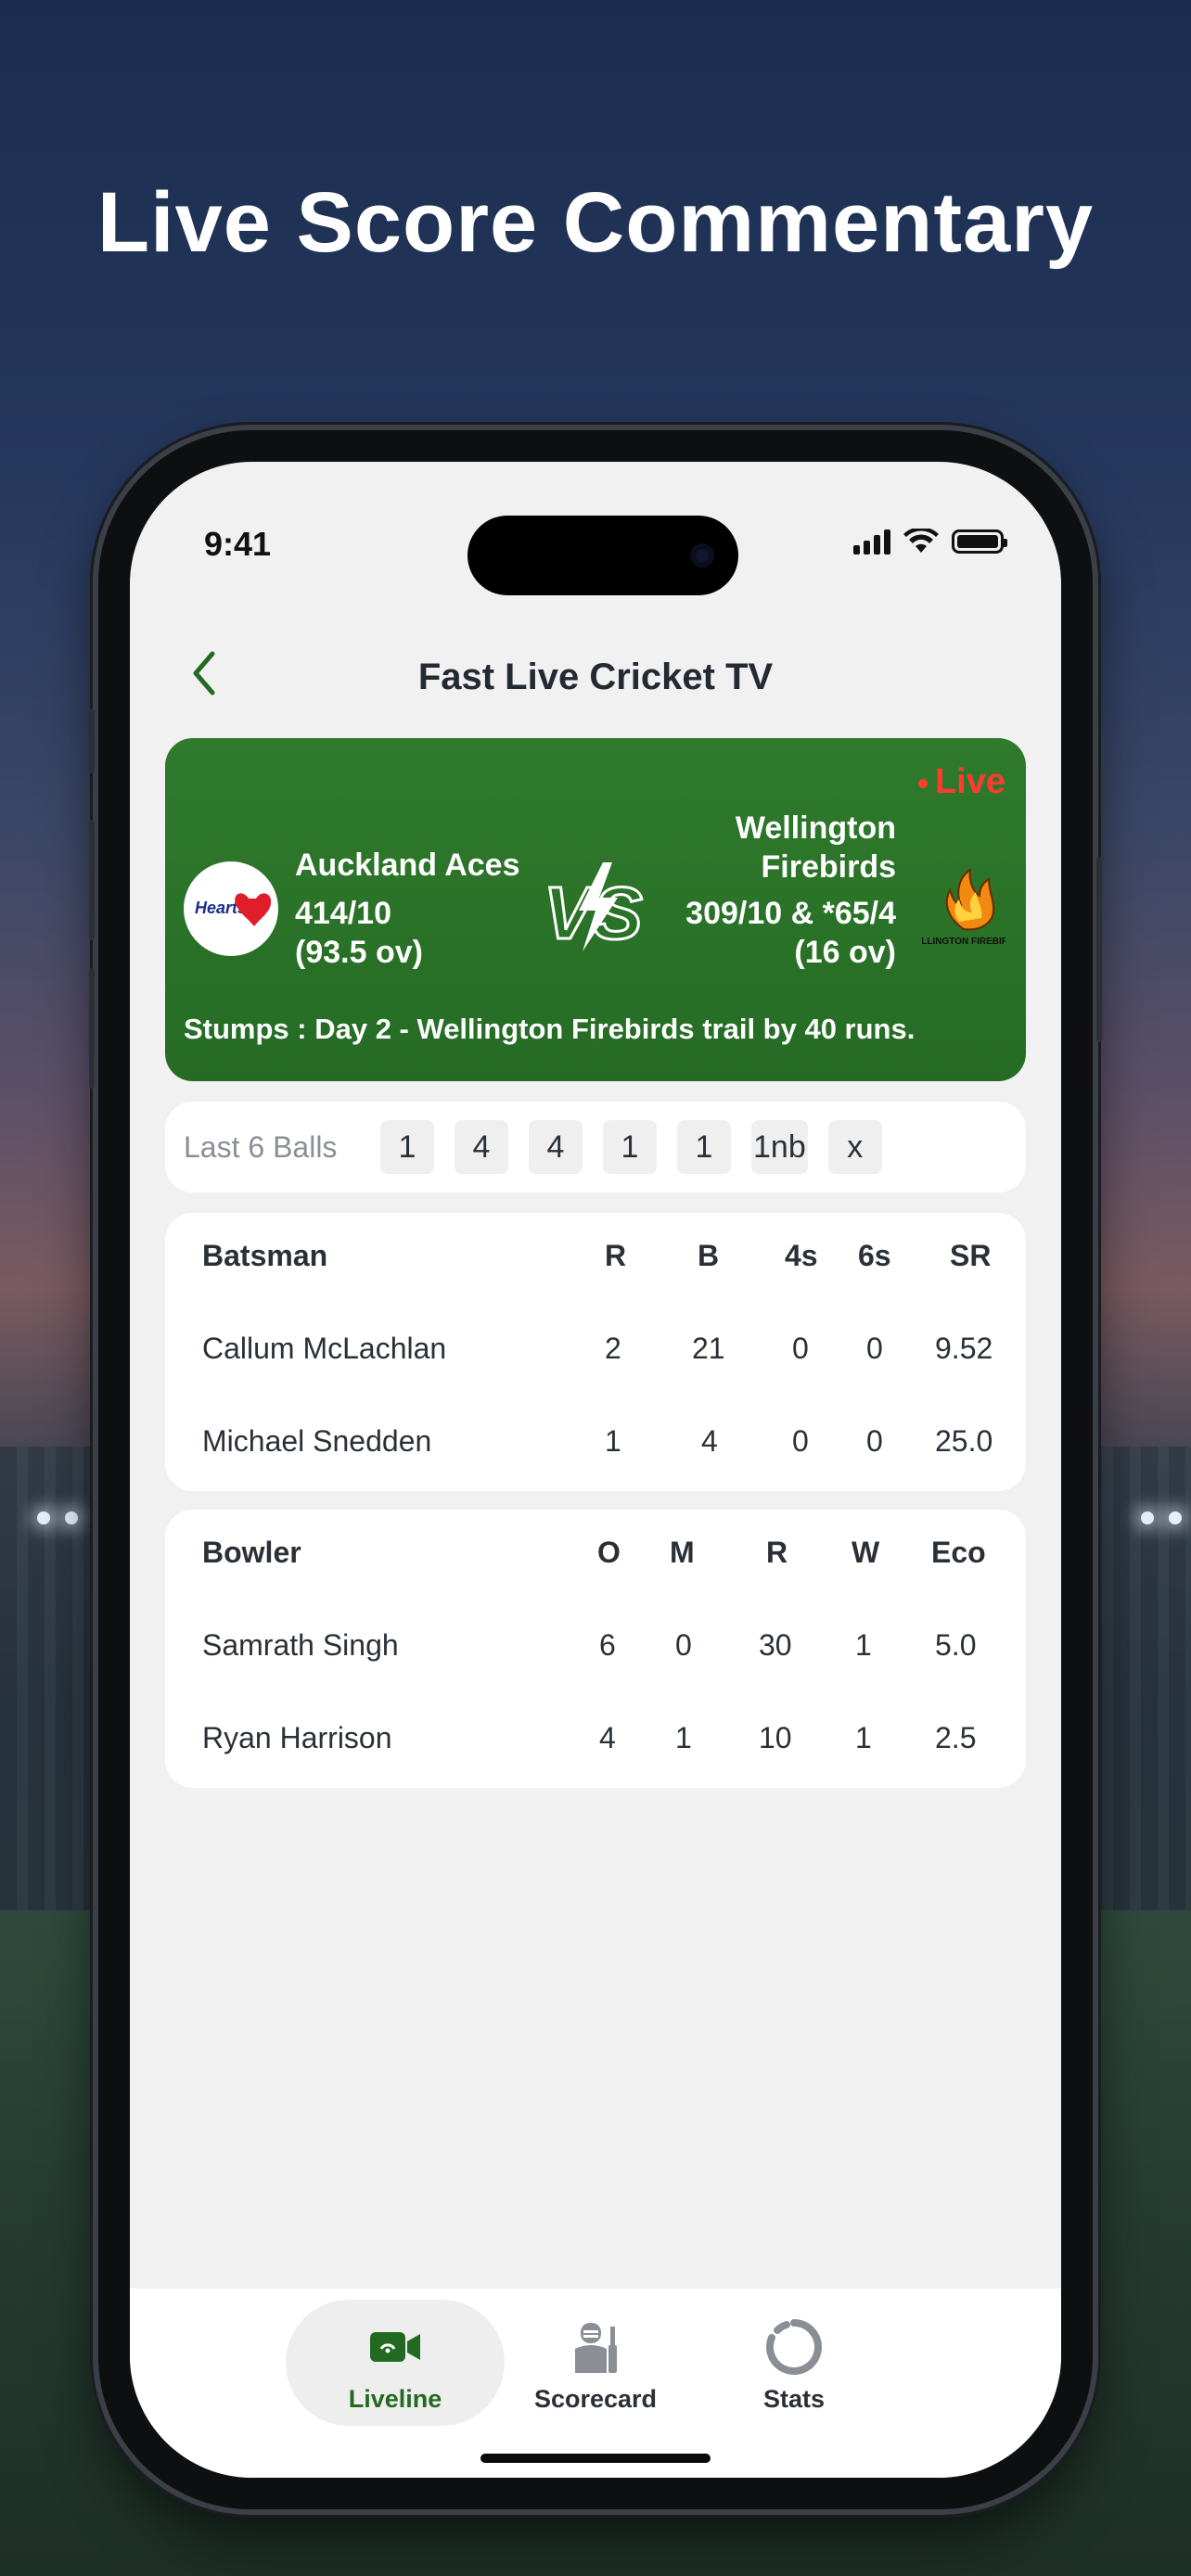  Describe the element at coordinates (238, 544) in the screenshot. I see `status-time: 9:41` at that location.